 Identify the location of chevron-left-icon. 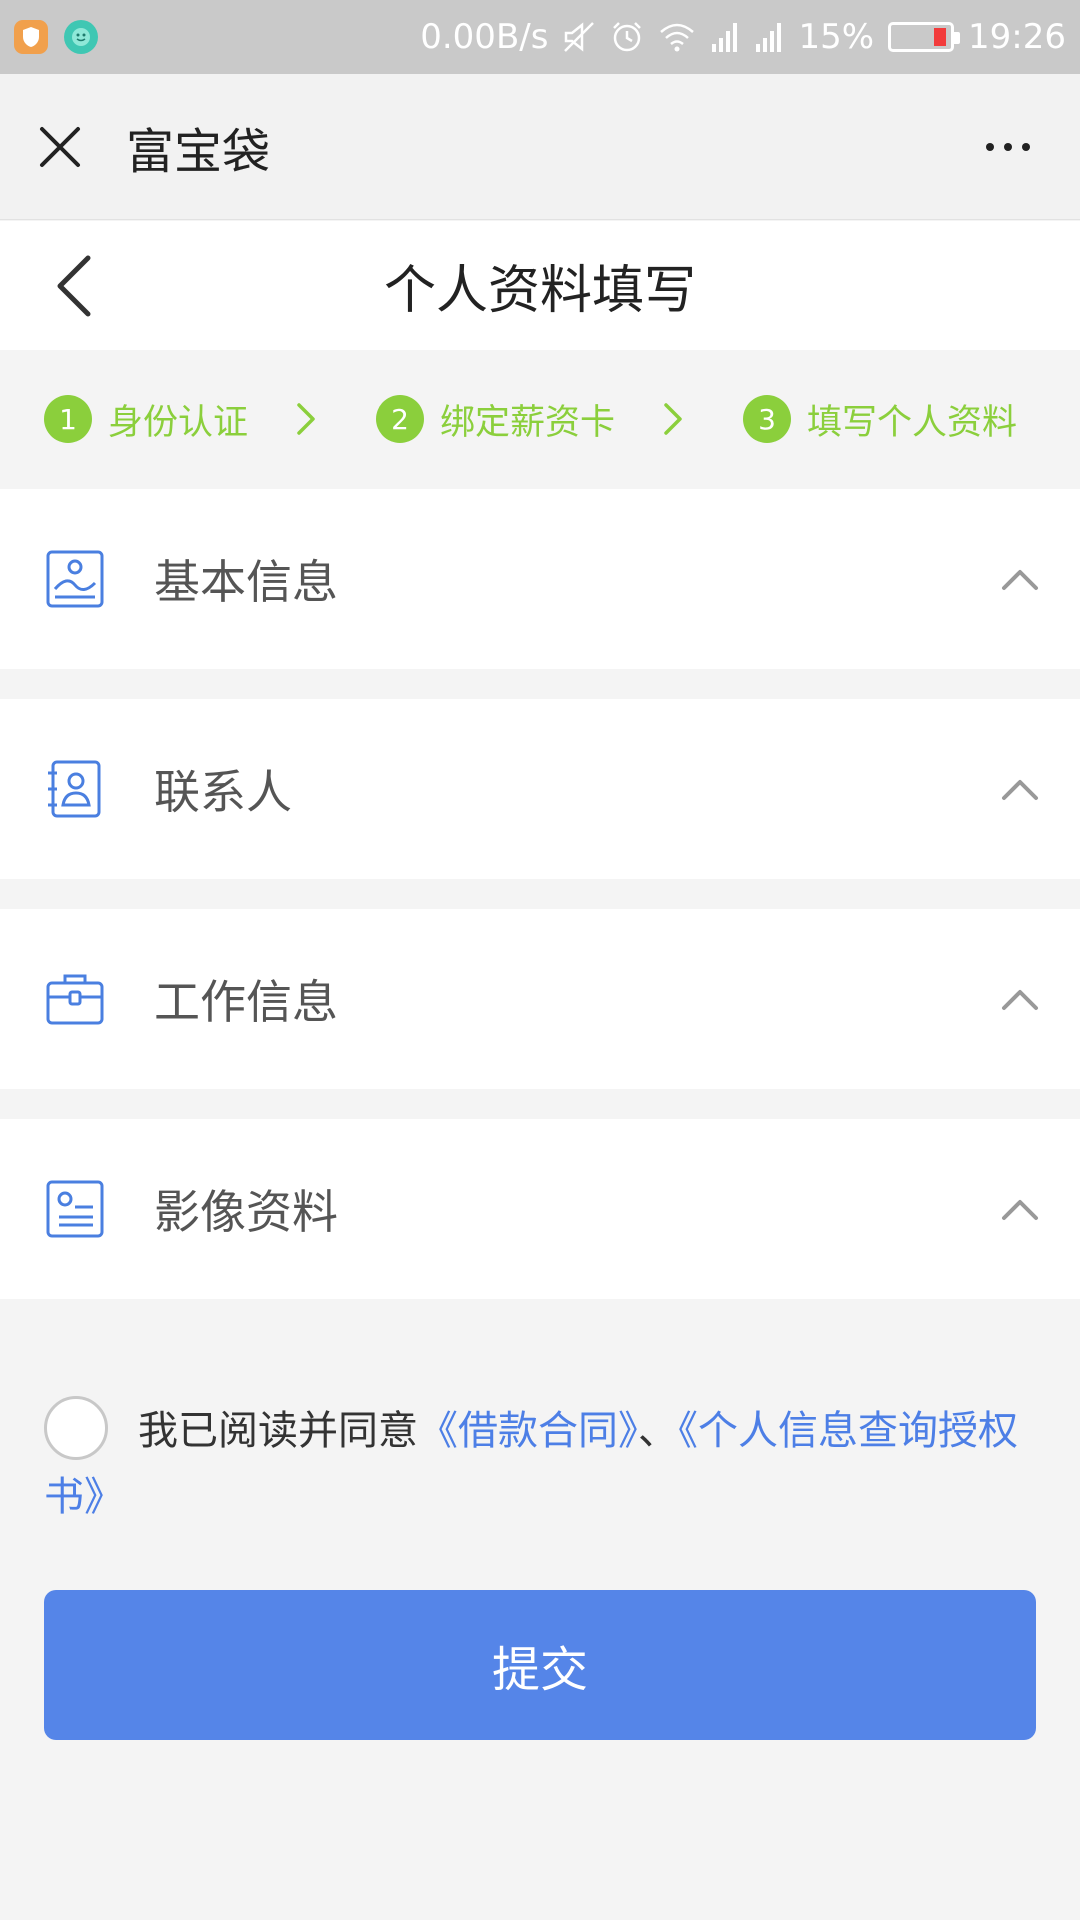
(74, 286).